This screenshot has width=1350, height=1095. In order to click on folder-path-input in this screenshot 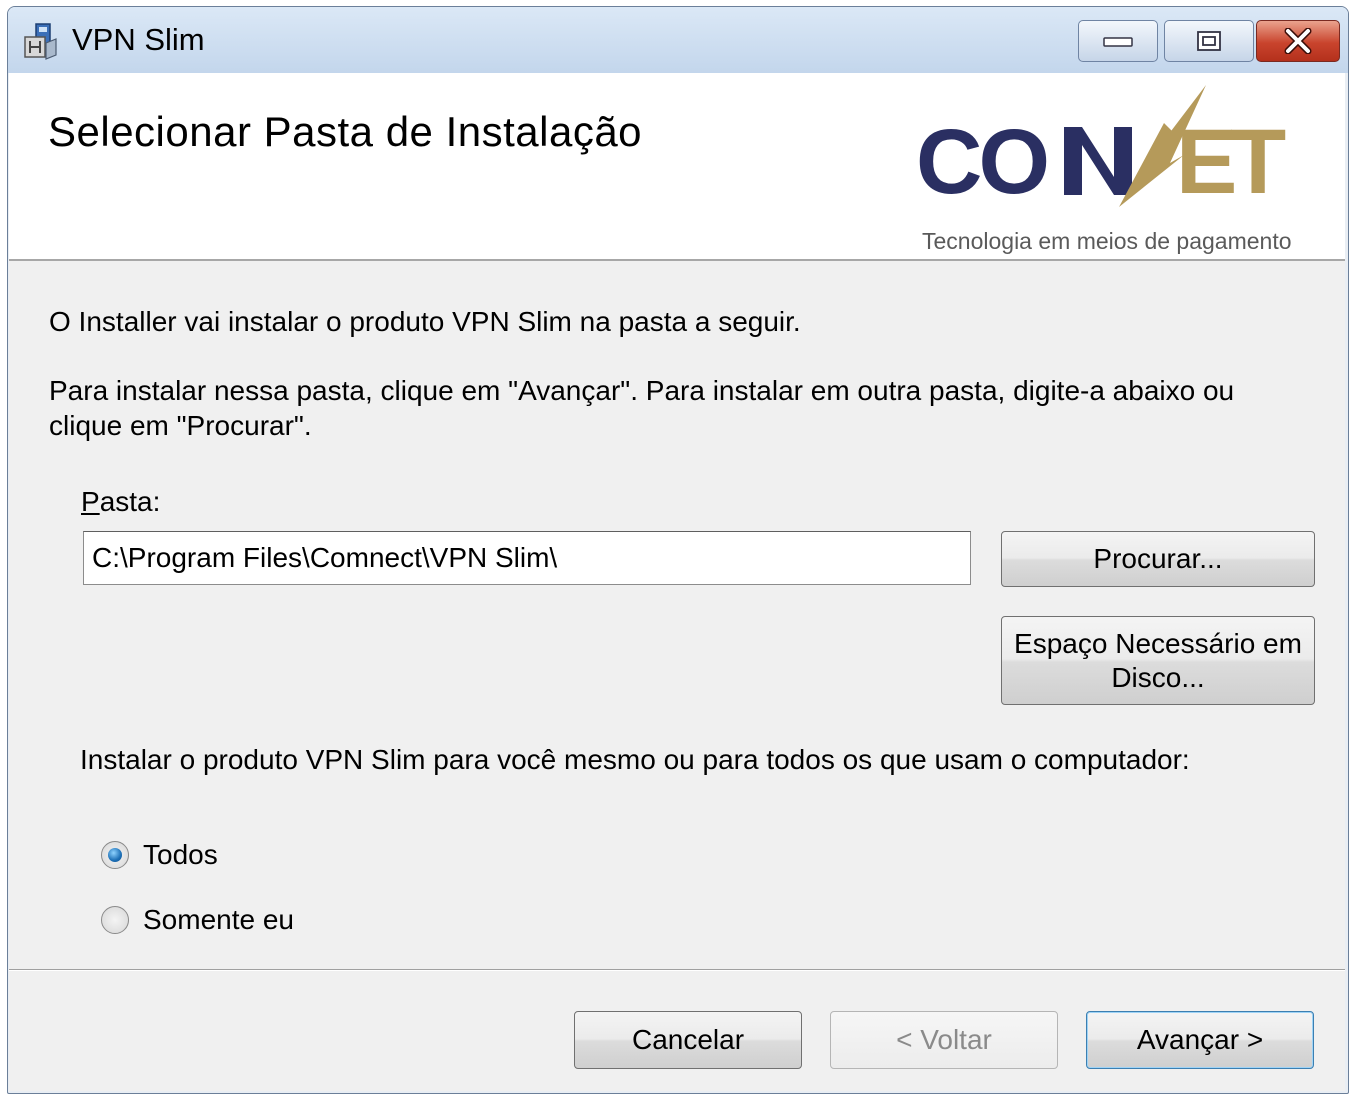, I will do `click(527, 558)`.